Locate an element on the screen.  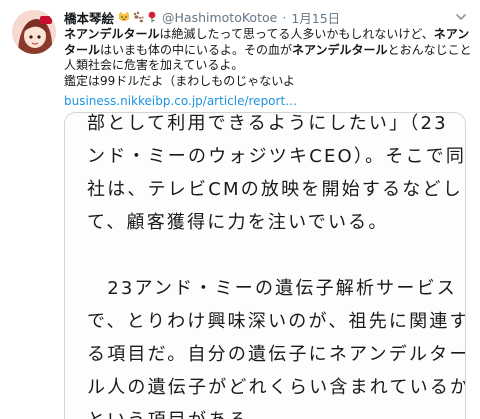
article-text-line: 23アンド・ミーの遺伝子解析サービス is located at coordinates (272, 288).